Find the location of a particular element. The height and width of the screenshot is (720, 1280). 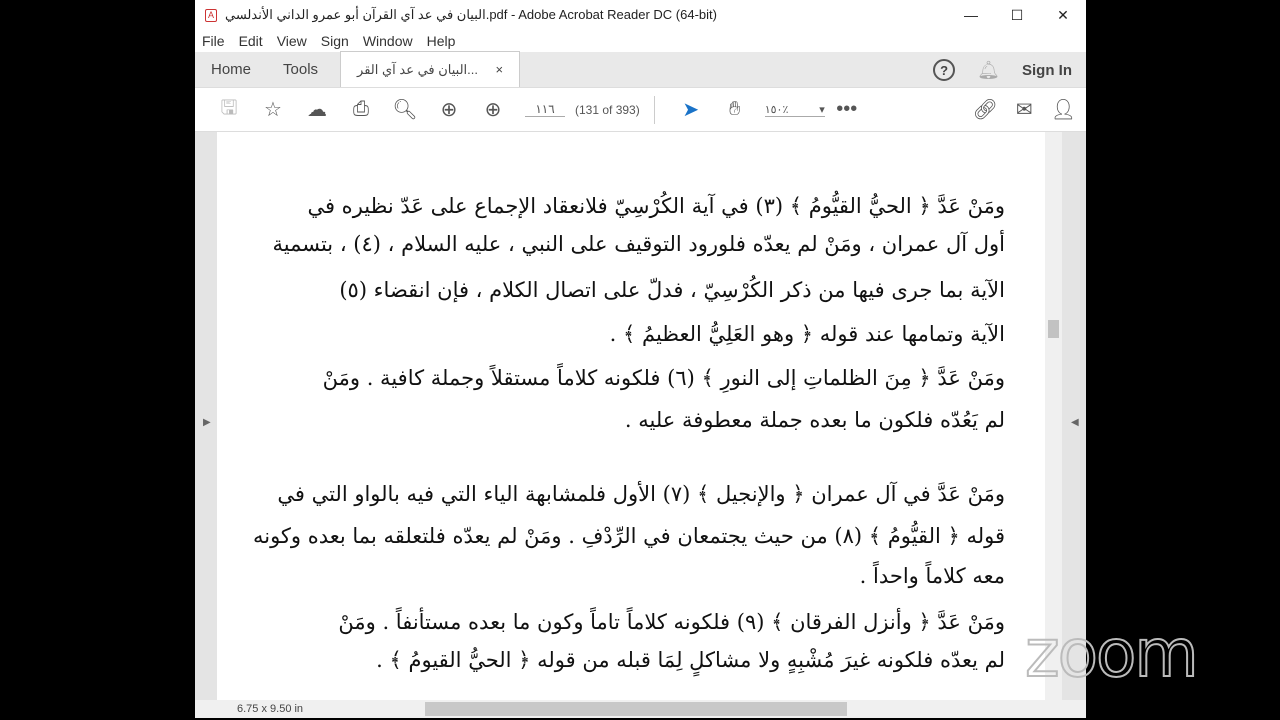

zoom-level-value: ١٥٠٪ is located at coordinates (776, 109).